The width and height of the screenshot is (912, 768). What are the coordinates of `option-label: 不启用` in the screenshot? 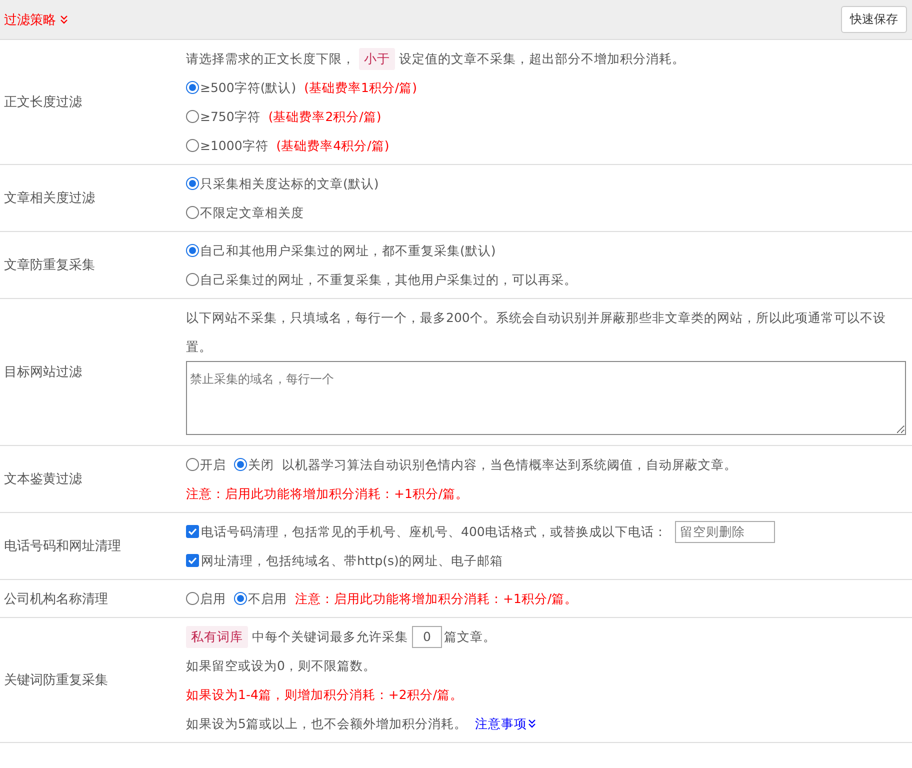 It's located at (267, 598).